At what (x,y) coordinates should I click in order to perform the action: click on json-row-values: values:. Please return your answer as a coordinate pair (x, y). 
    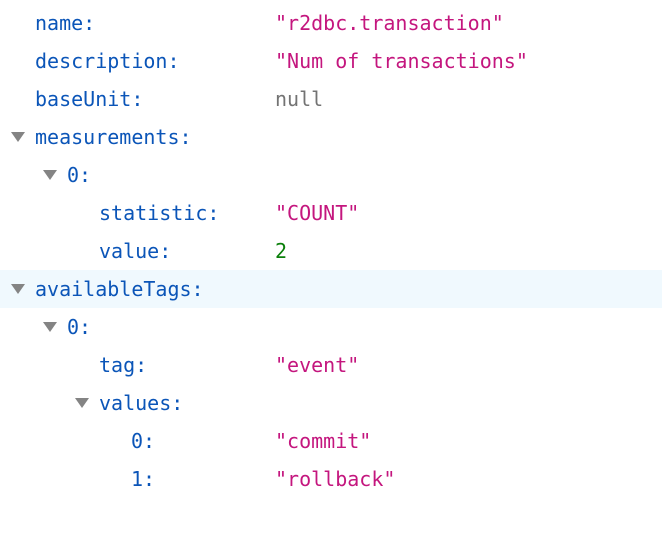
    Looking at the image, I should click on (331, 403).